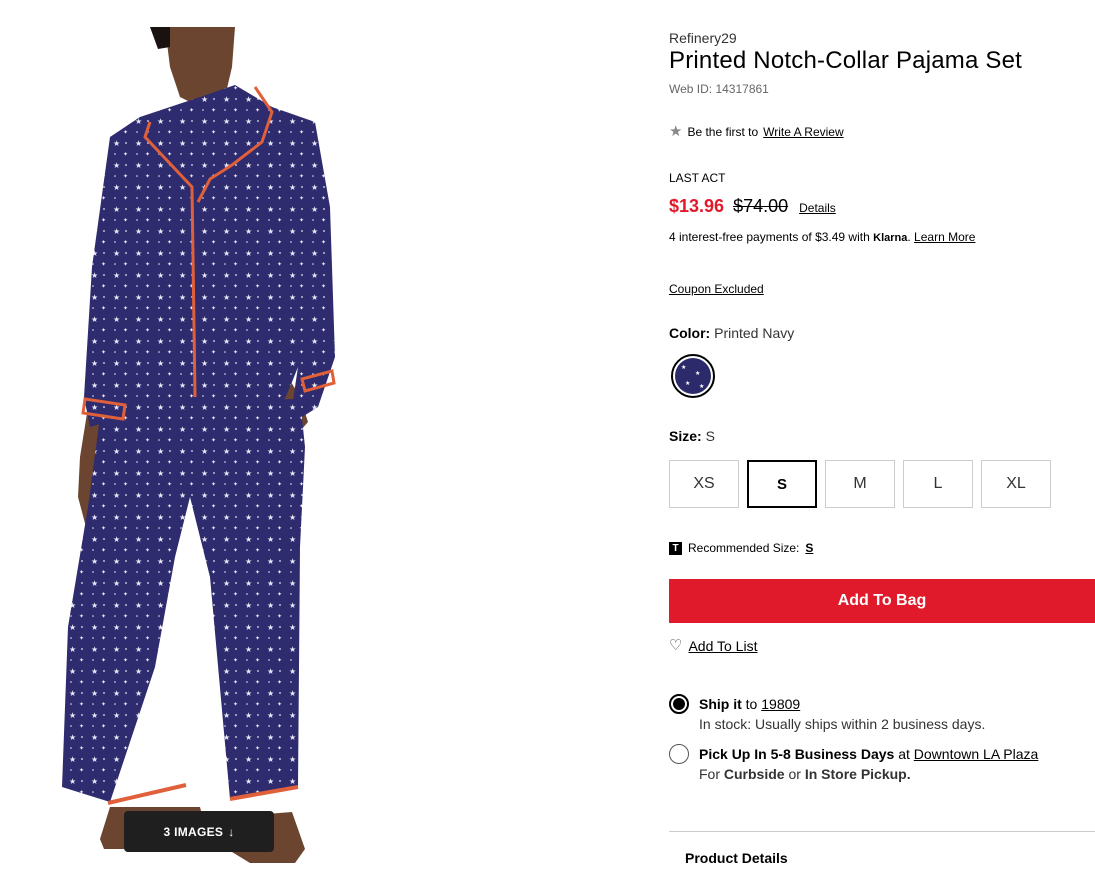 The height and width of the screenshot is (870, 1095). I want to click on brand-name: Refinery29, so click(703, 38).